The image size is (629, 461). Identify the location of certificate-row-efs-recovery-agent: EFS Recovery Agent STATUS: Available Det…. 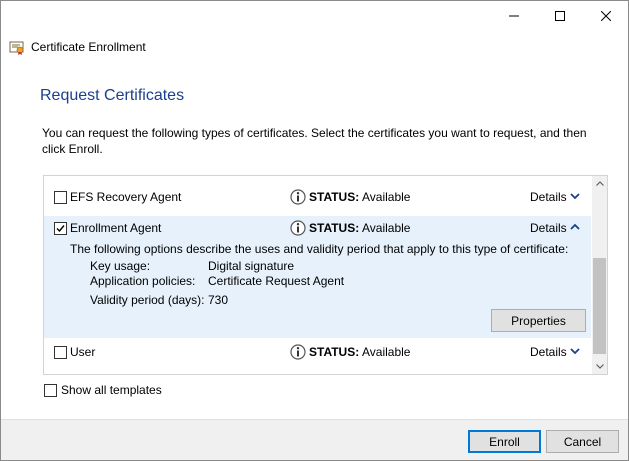
(317, 198).